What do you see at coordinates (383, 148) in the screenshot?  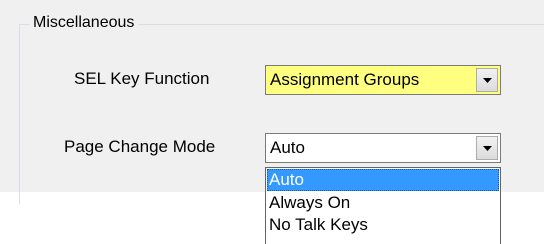 I see `page-change-mode-combobox: Auto` at bounding box center [383, 148].